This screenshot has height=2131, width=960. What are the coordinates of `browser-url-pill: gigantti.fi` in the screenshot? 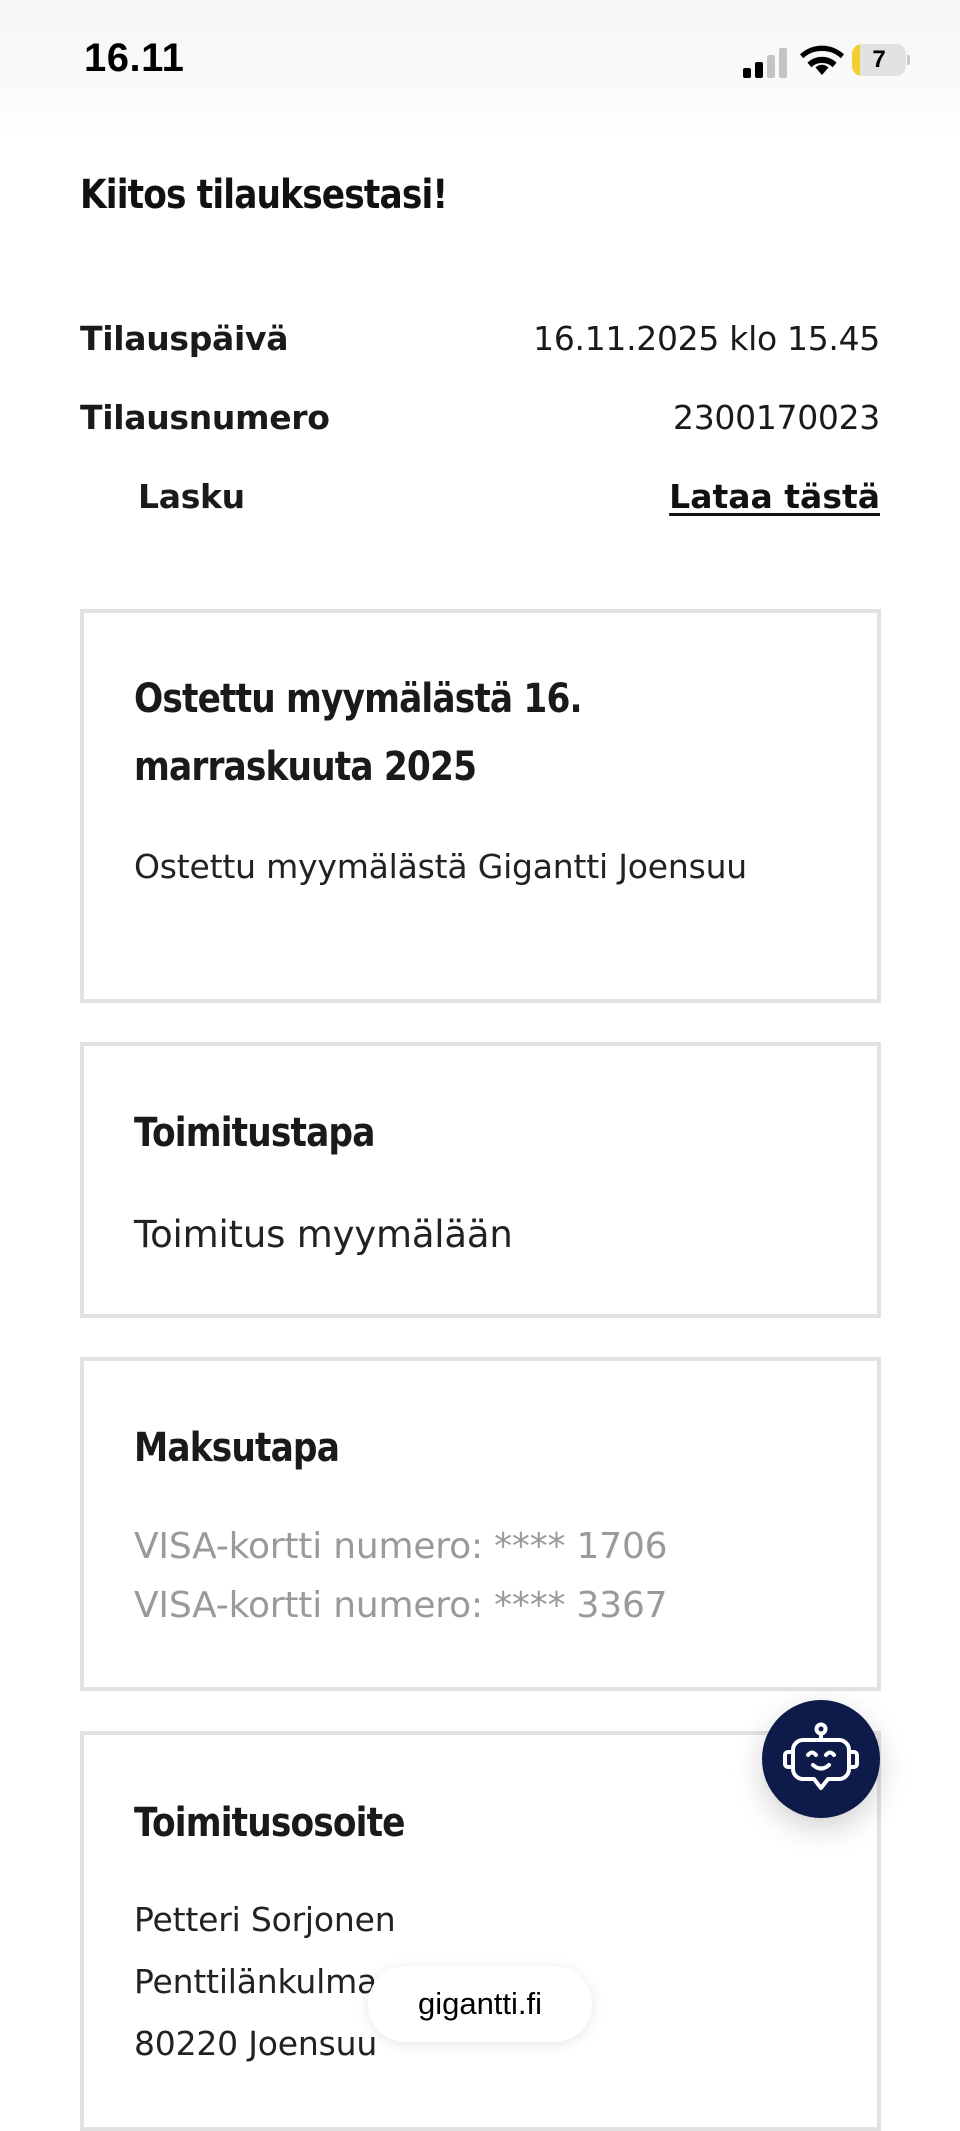 It's located at (480, 2004).